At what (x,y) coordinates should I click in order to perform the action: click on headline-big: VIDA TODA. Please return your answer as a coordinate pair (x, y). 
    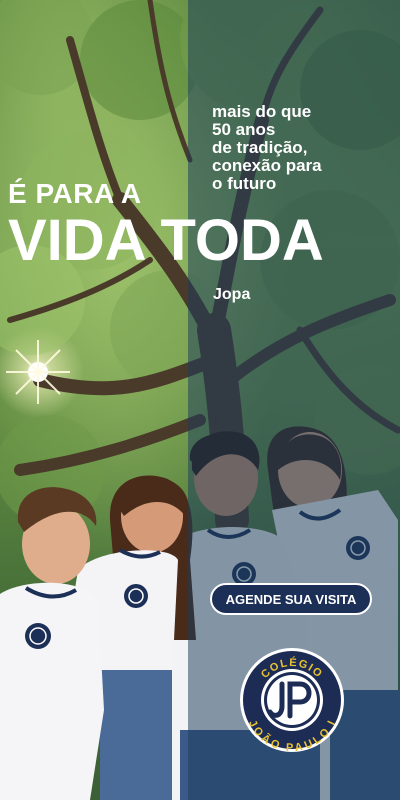
    Looking at the image, I should click on (166, 240).